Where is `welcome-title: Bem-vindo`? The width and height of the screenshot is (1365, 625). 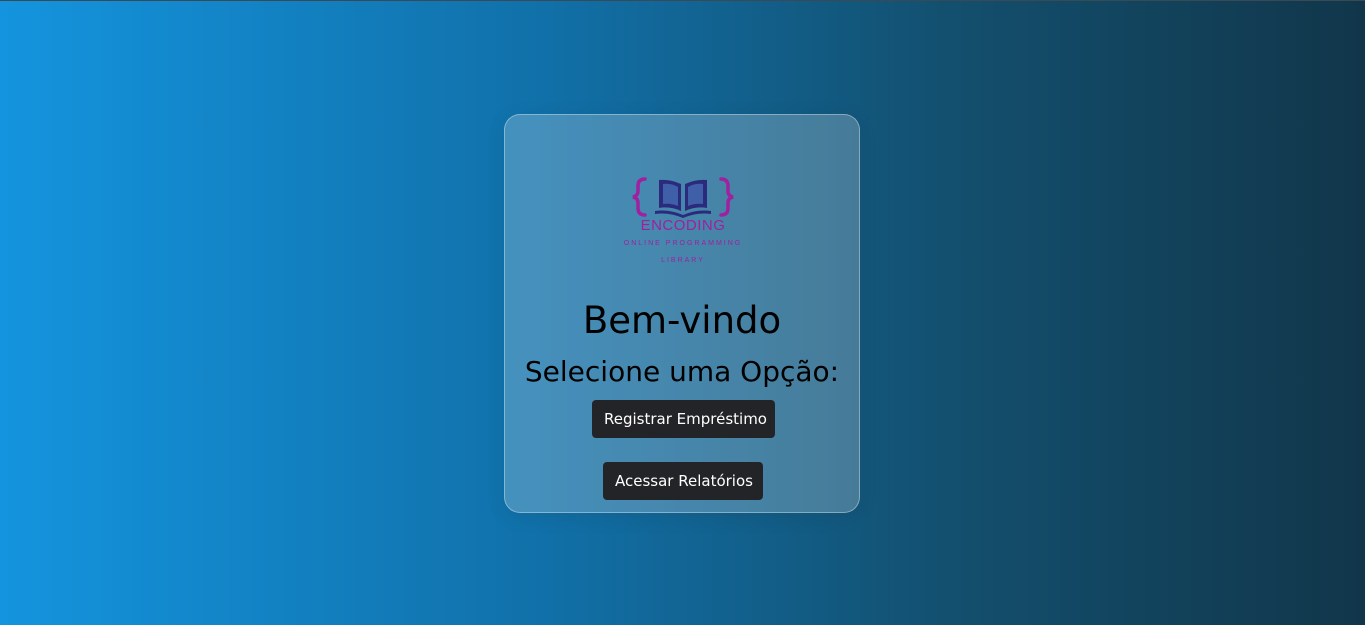 welcome-title: Bem-vindo is located at coordinates (682, 320).